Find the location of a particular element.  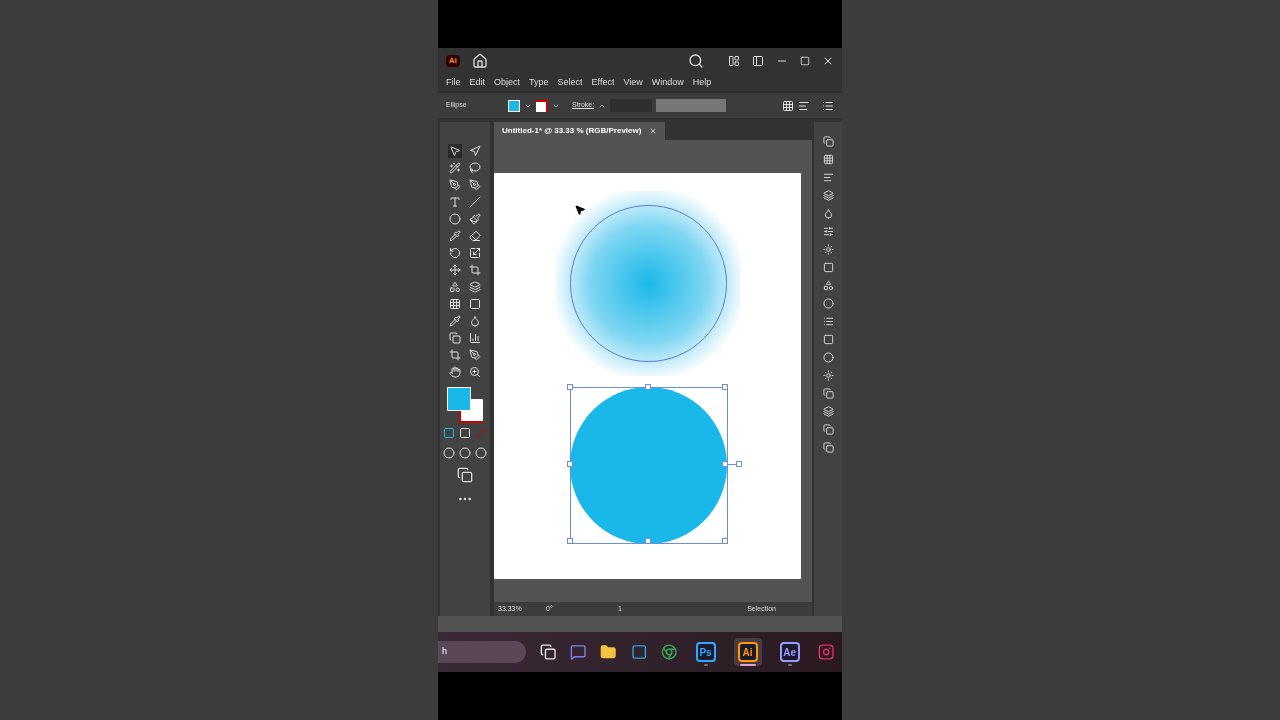

cursor-icon is located at coordinates (580, 210).